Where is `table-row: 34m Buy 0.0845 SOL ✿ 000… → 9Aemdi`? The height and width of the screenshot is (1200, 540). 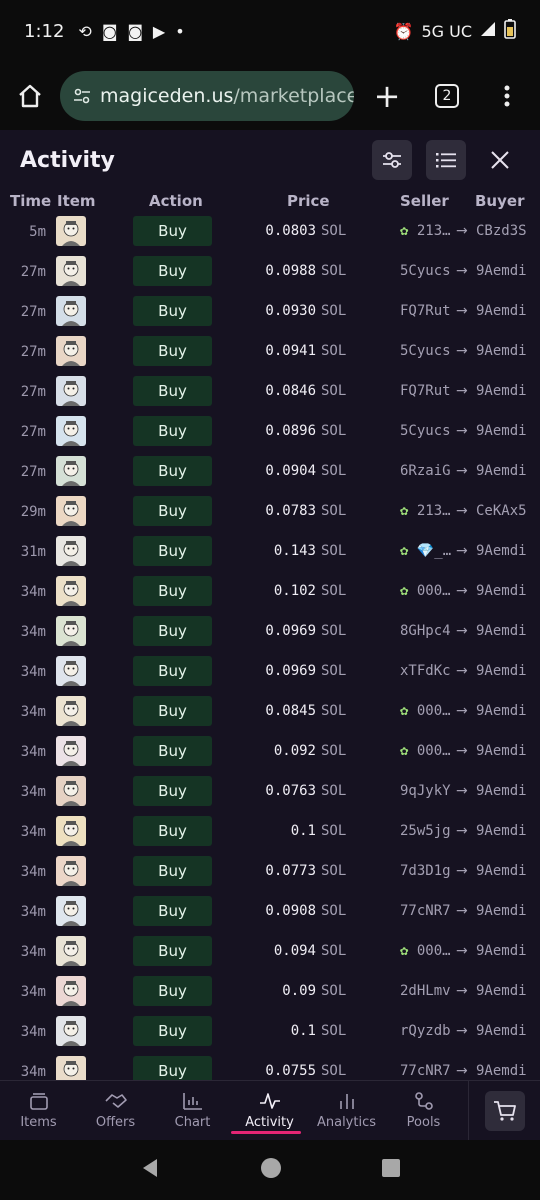 table-row: 34m Buy 0.0845 SOL ✿ 000… → 9Aemdi is located at coordinates (270, 712).